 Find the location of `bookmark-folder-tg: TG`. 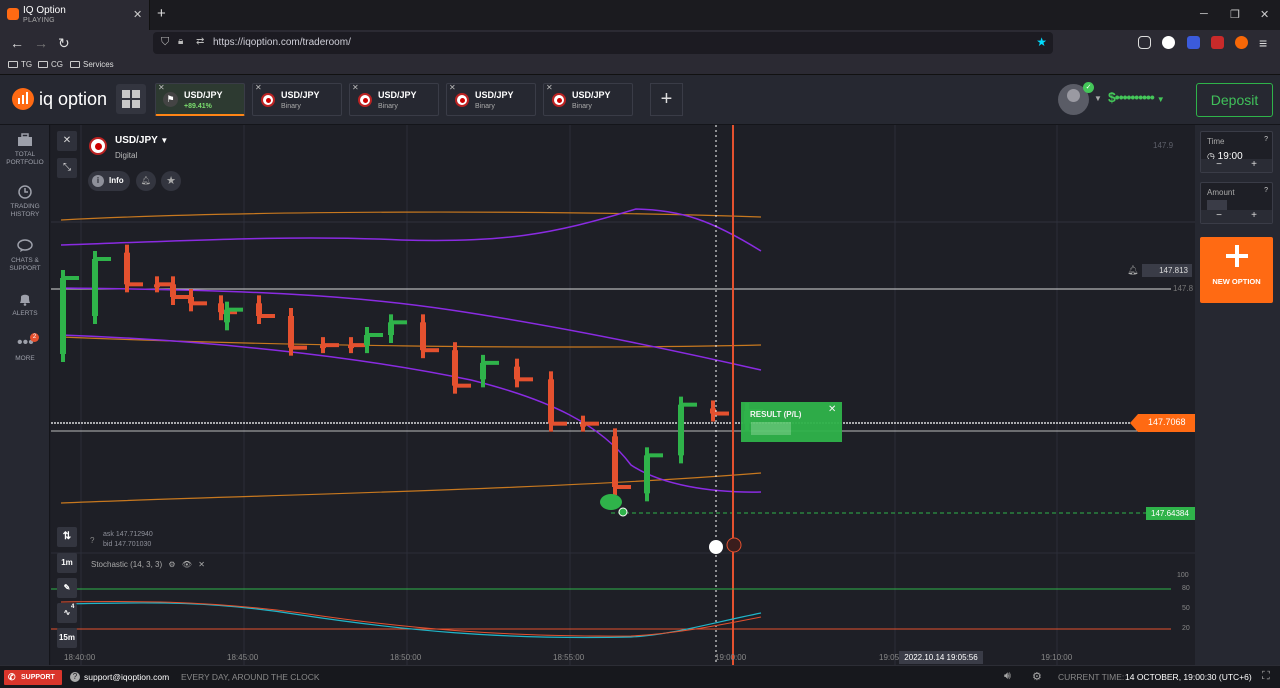

bookmark-folder-tg: TG is located at coordinates (20, 64).